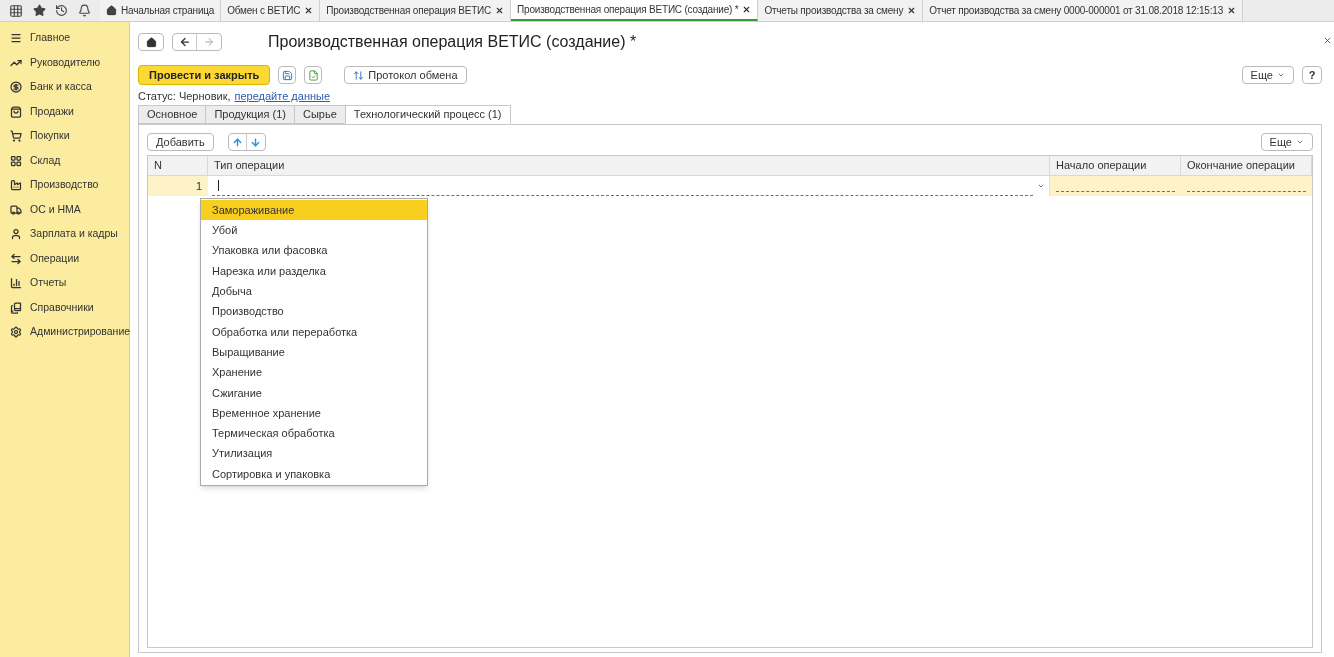 The image size is (1334, 657). I want to click on exchange-icon, so click(359, 75).